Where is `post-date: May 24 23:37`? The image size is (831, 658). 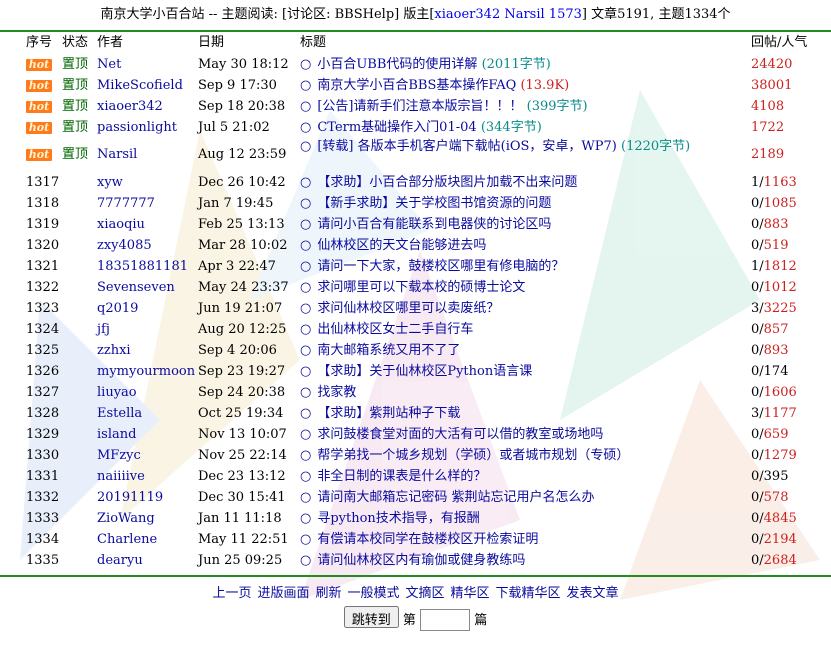
post-date: May 24 23:37 is located at coordinates (243, 287).